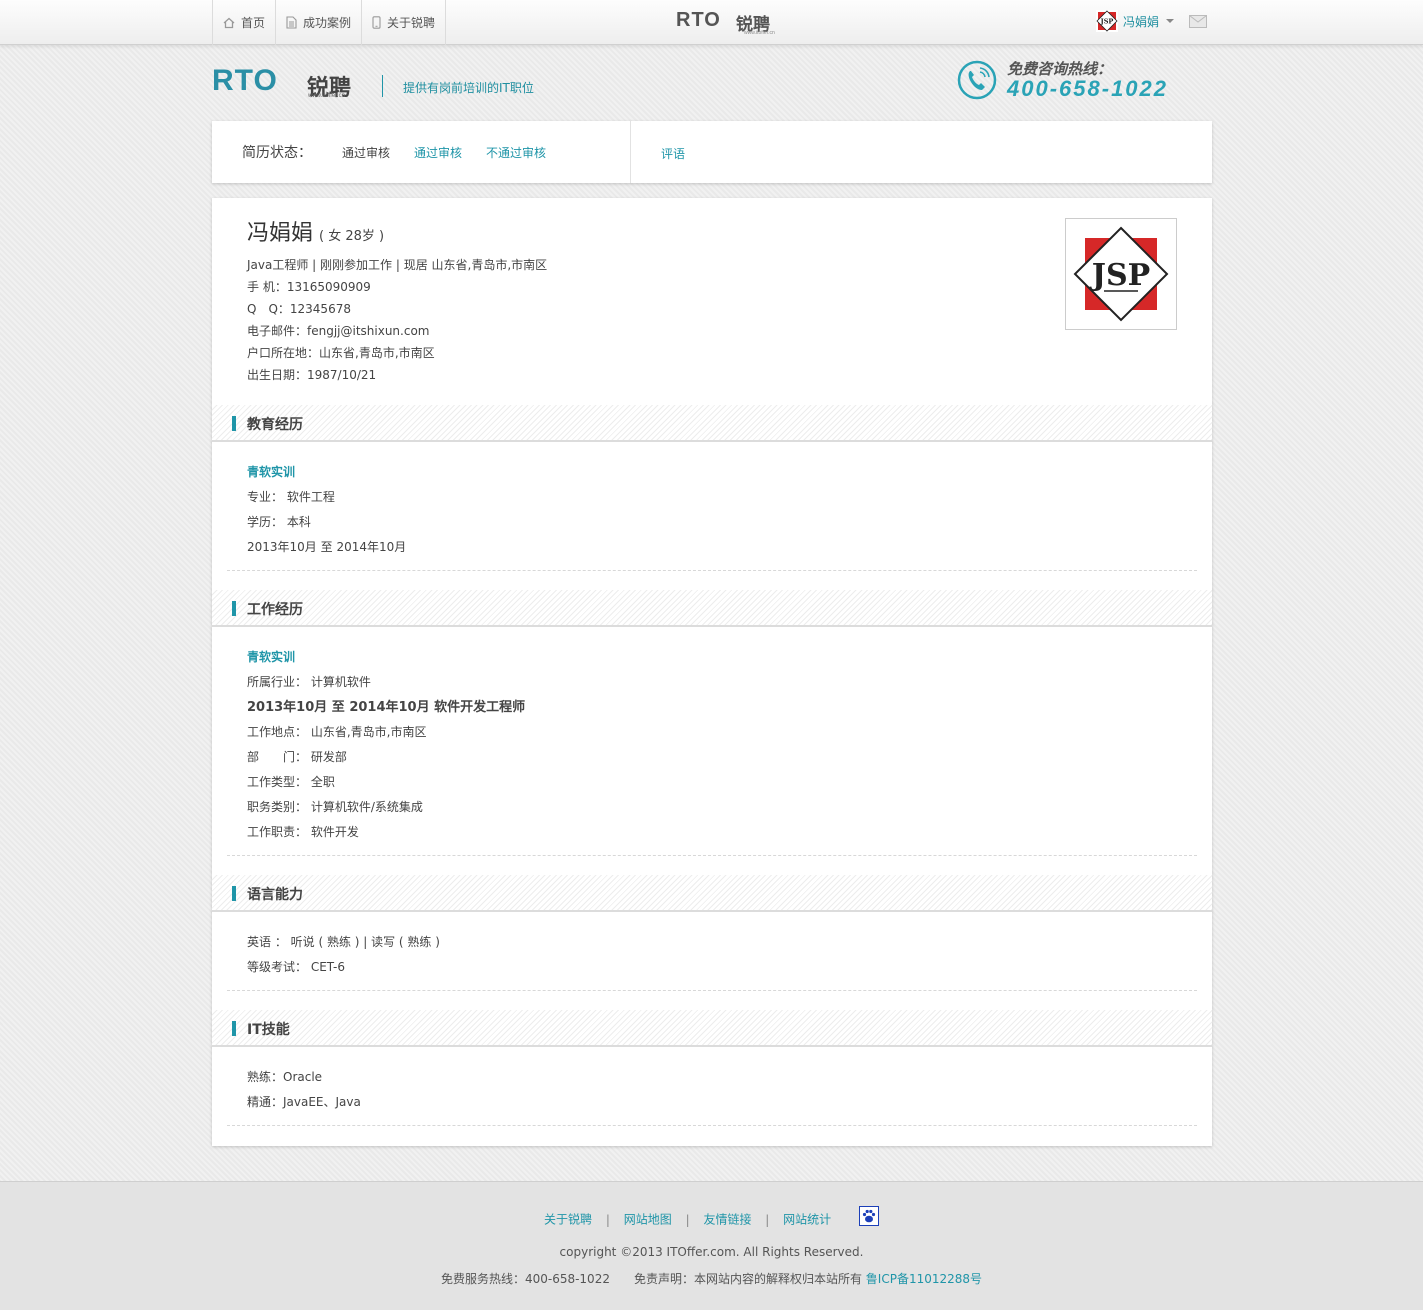  I want to click on education-title: 教育经历, so click(275, 425).